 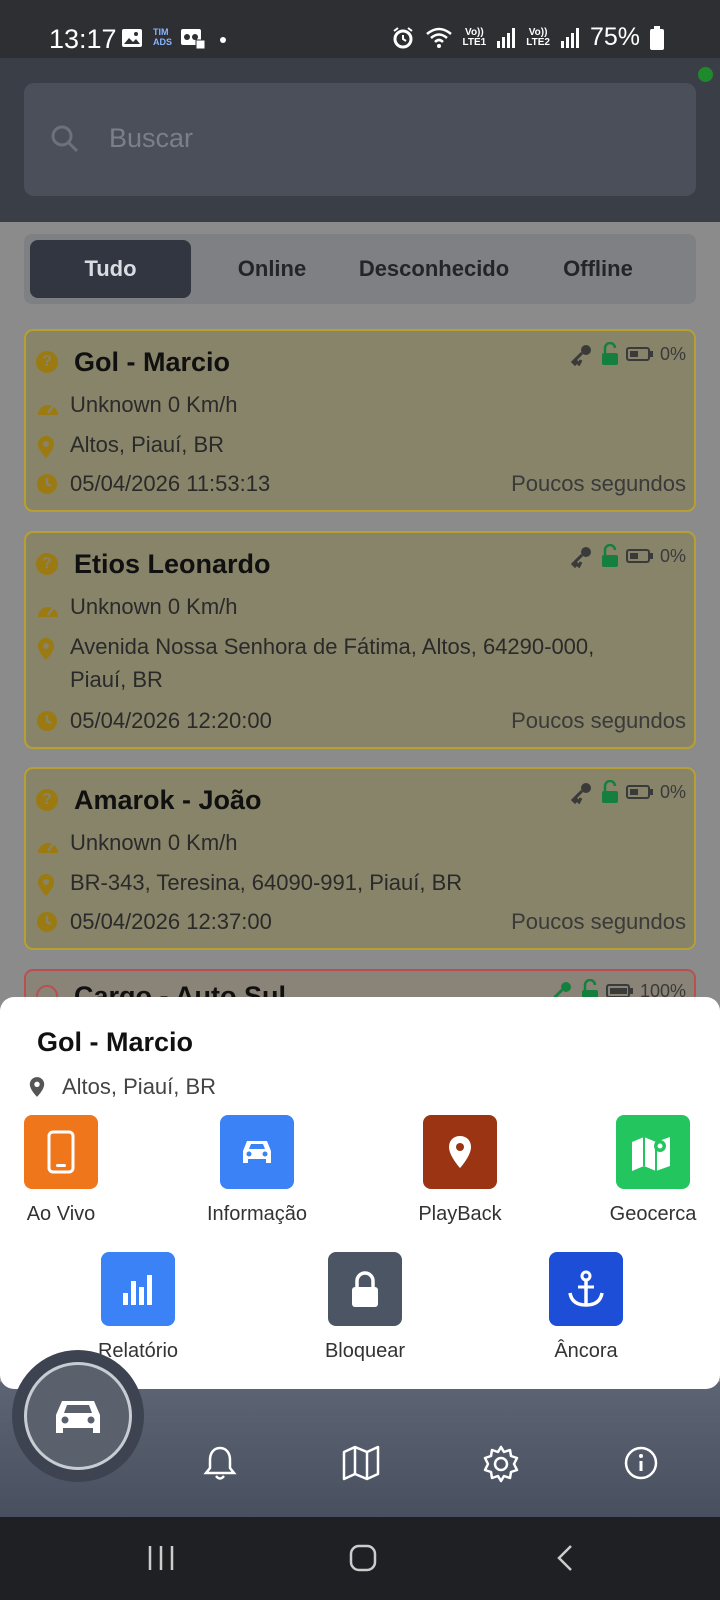 I want to click on lock-icon, so click(x=365, y=1289).